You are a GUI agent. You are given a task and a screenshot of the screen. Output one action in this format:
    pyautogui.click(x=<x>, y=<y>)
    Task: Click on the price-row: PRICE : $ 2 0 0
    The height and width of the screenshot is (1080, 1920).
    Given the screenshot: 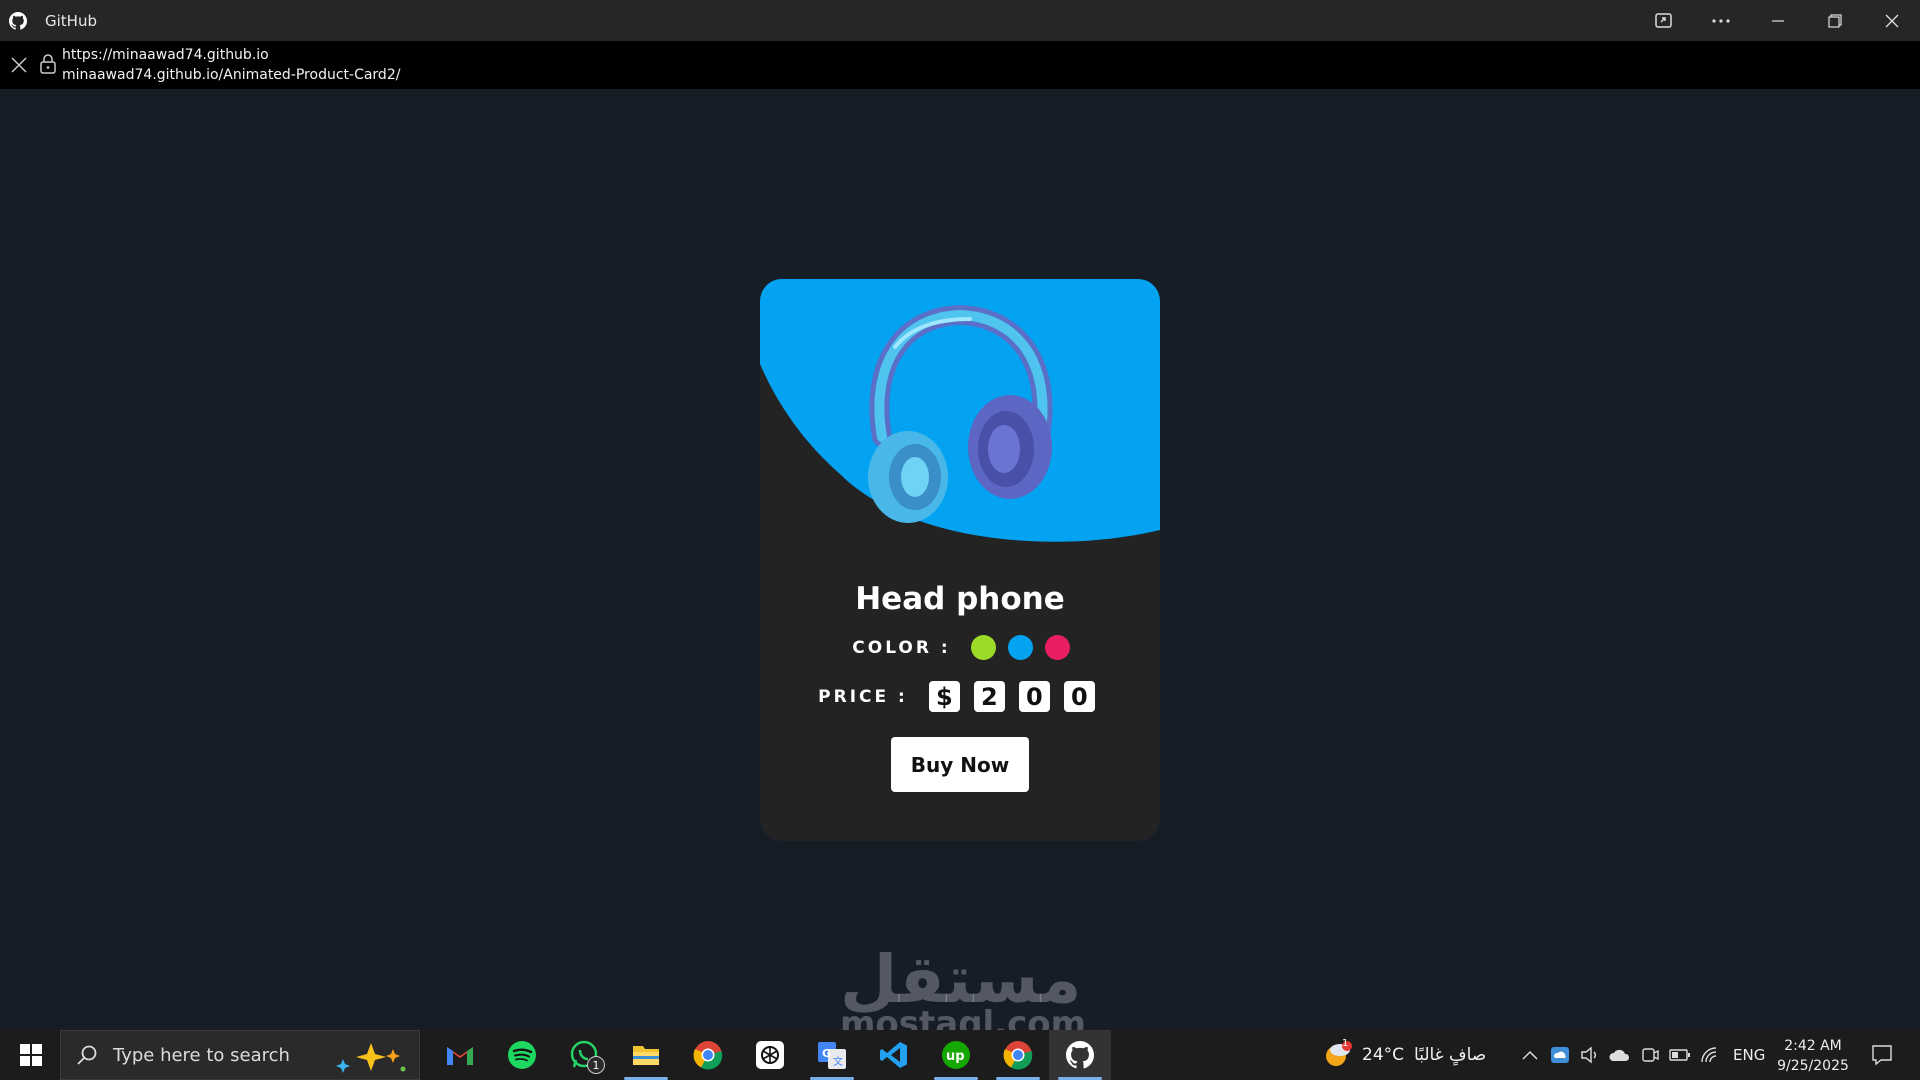 What is the action you would take?
    pyautogui.click(x=960, y=696)
    